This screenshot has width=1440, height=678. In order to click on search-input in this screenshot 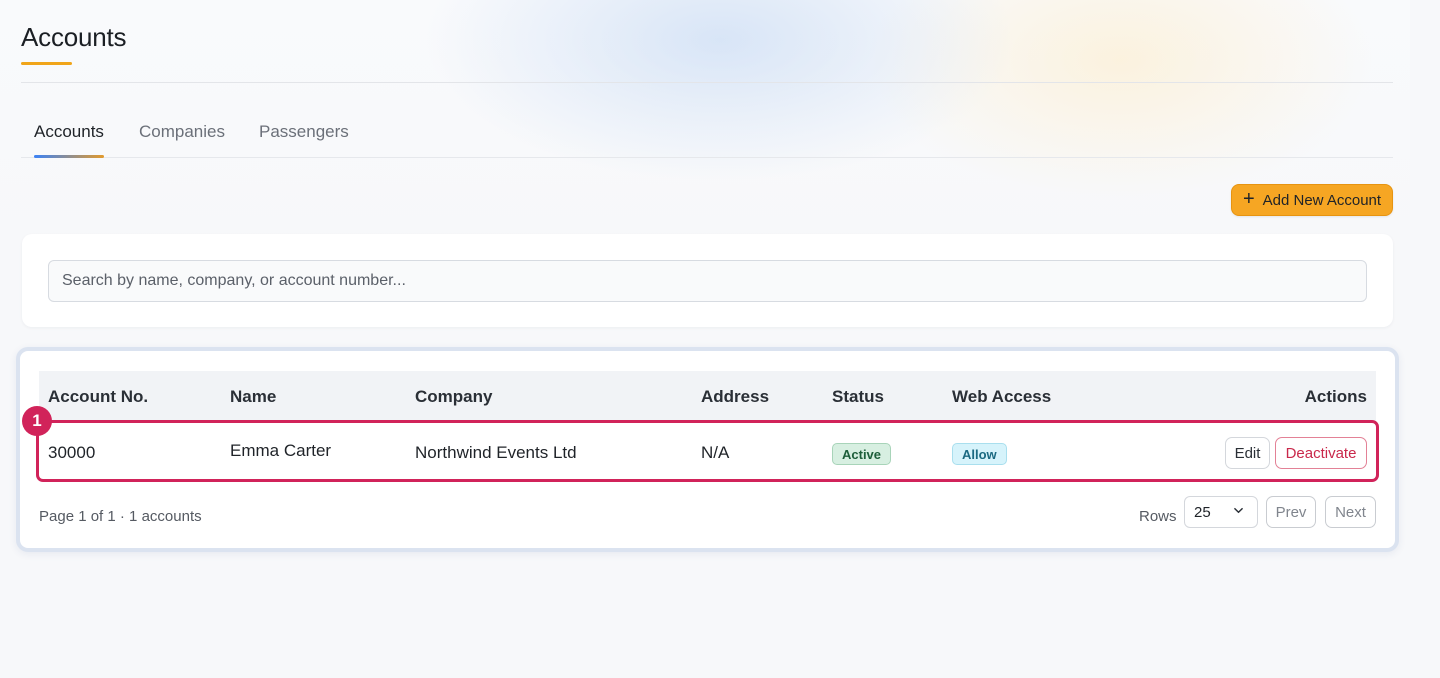, I will do `click(707, 281)`.